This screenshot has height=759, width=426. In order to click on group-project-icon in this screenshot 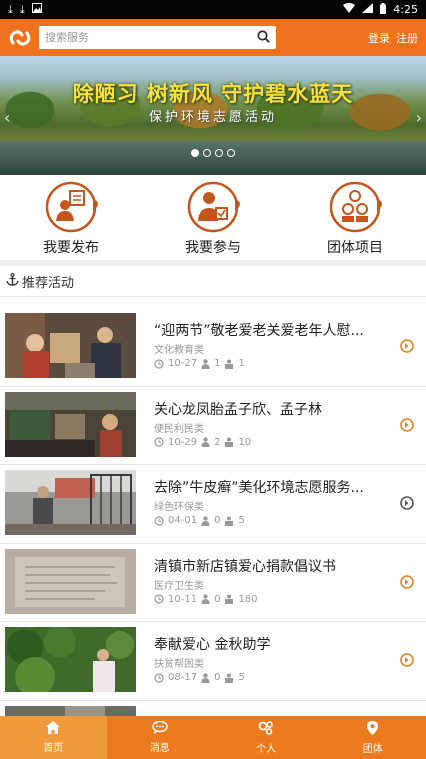, I will do `click(355, 207)`.